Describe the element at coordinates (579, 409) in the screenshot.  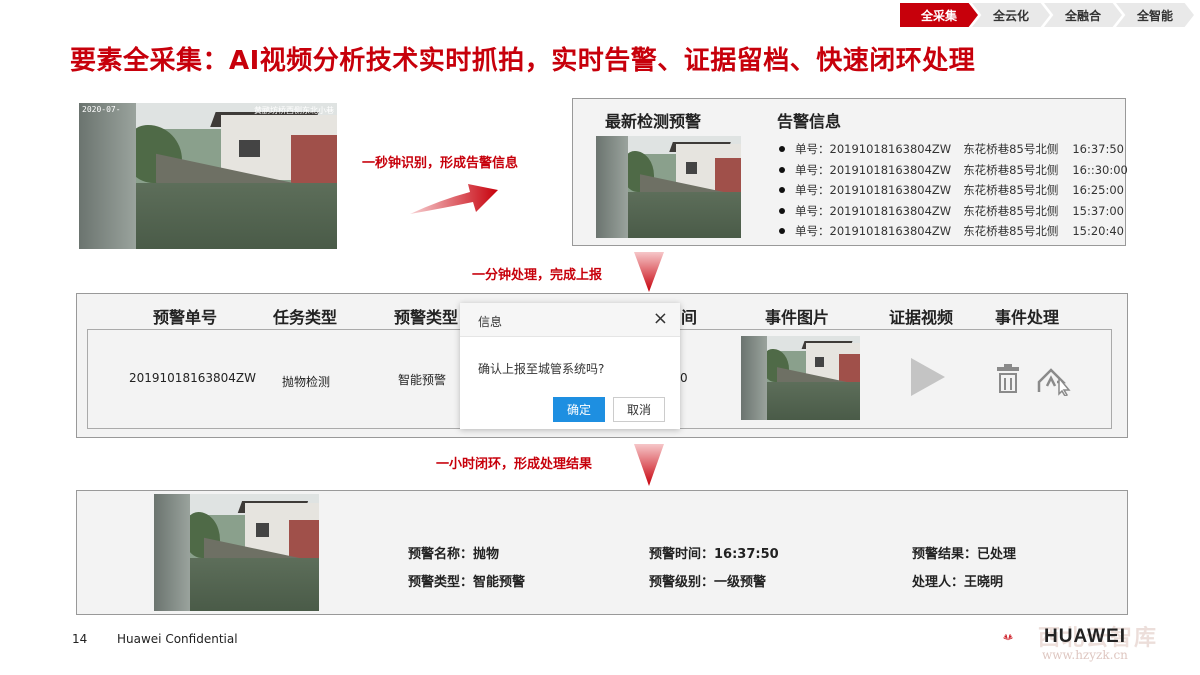
I see `confirm-button: 确定` at that location.